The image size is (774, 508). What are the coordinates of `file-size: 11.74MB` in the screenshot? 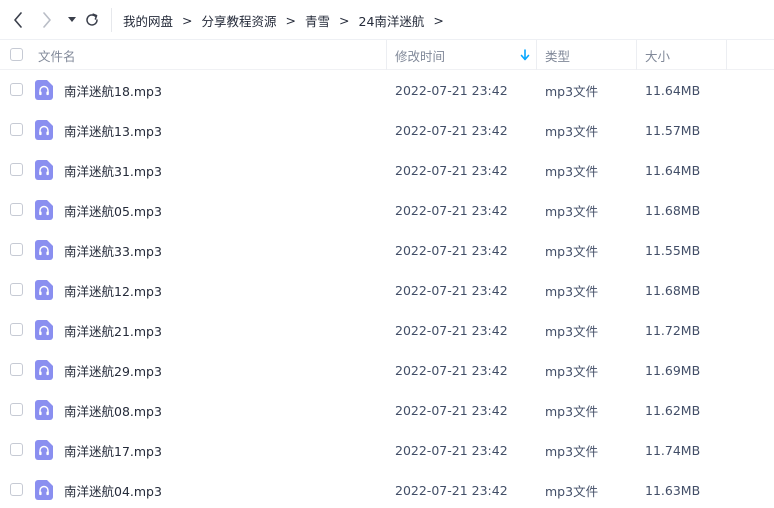 It's located at (673, 450).